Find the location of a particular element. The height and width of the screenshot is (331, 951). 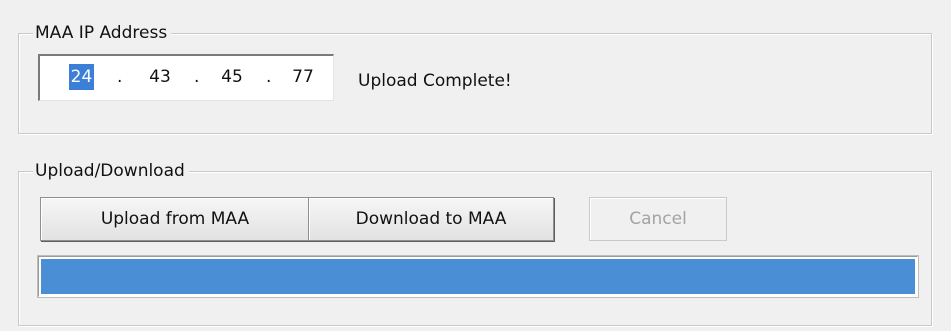

upload-download-group-title: Upload/Download is located at coordinates (111, 171).